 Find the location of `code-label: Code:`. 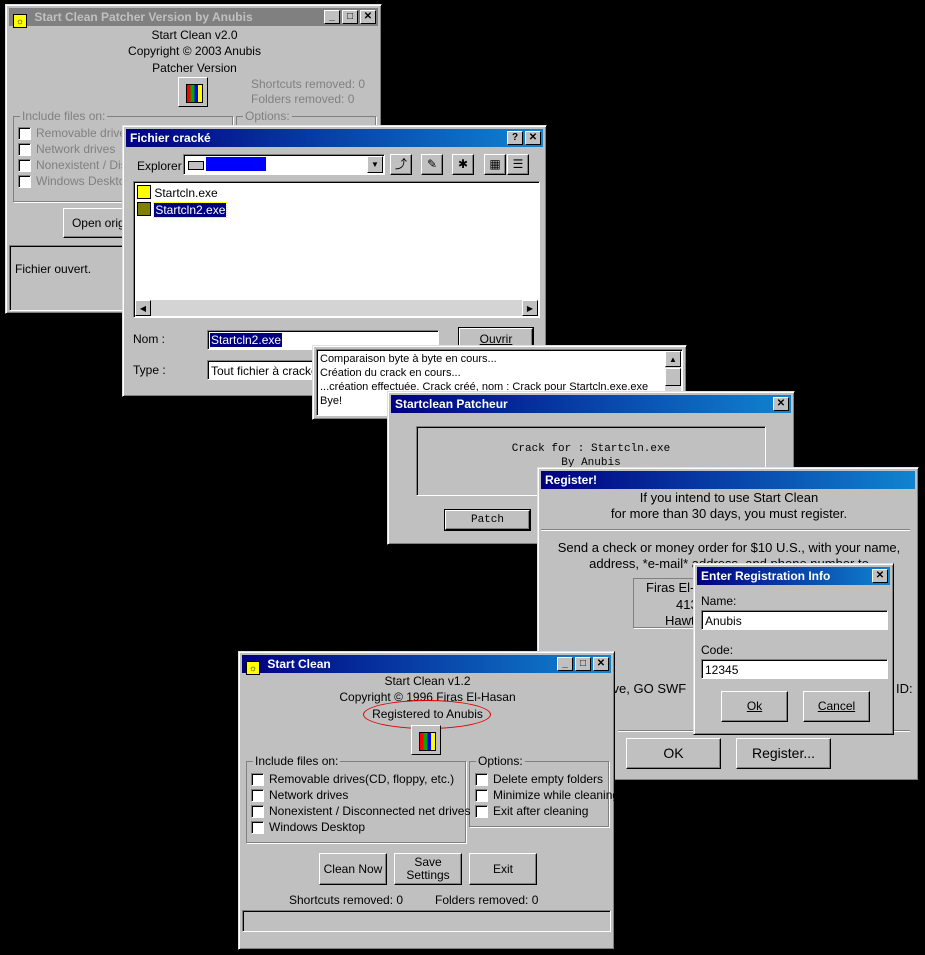

code-label: Code: is located at coordinates (717, 650).